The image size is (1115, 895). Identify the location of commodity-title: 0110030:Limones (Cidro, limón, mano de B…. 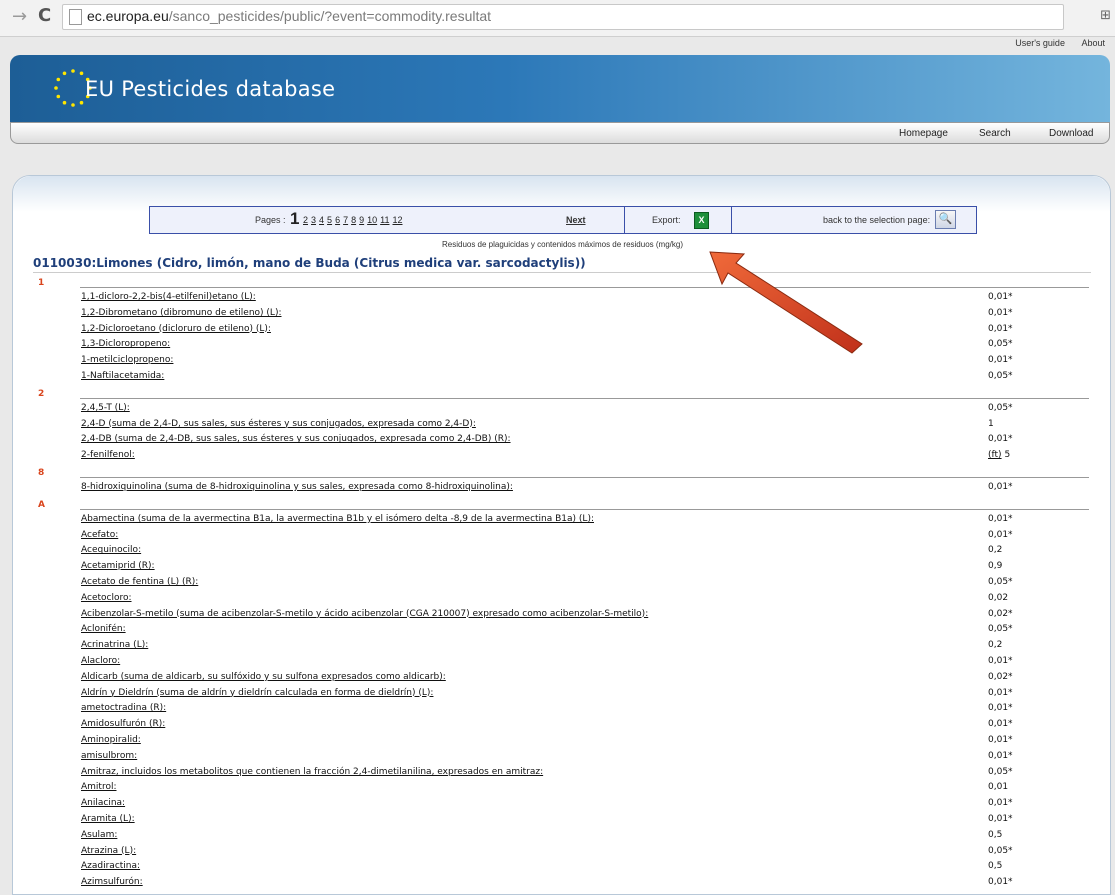
(309, 263).